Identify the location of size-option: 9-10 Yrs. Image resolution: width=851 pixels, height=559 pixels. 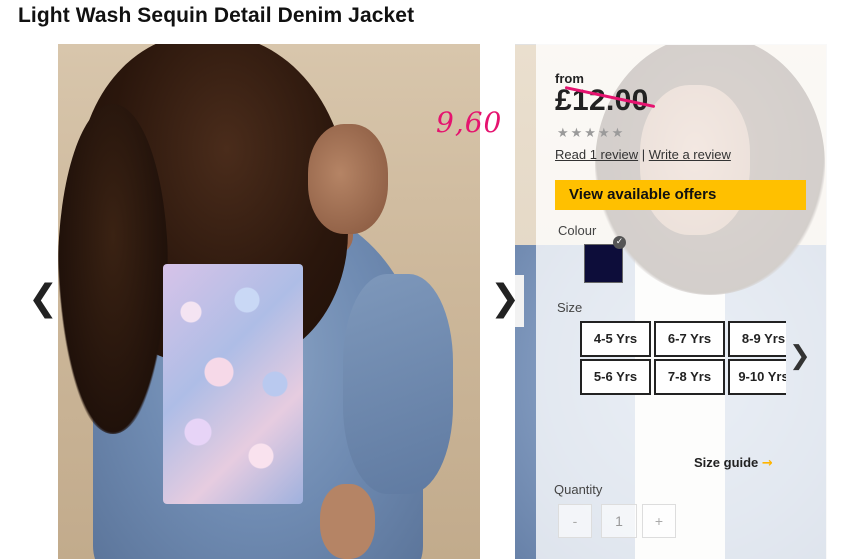
(757, 377).